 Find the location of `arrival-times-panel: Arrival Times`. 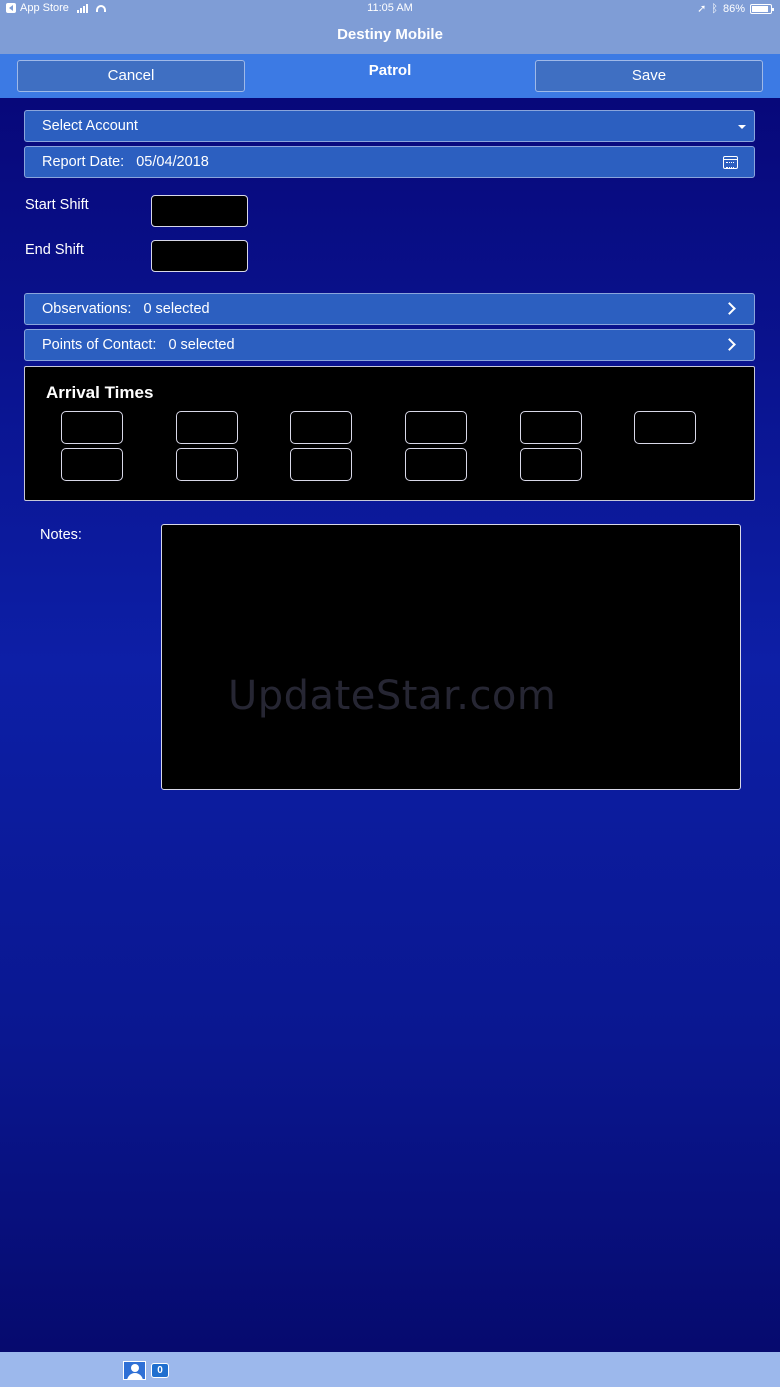

arrival-times-panel: Arrival Times is located at coordinates (389, 433).